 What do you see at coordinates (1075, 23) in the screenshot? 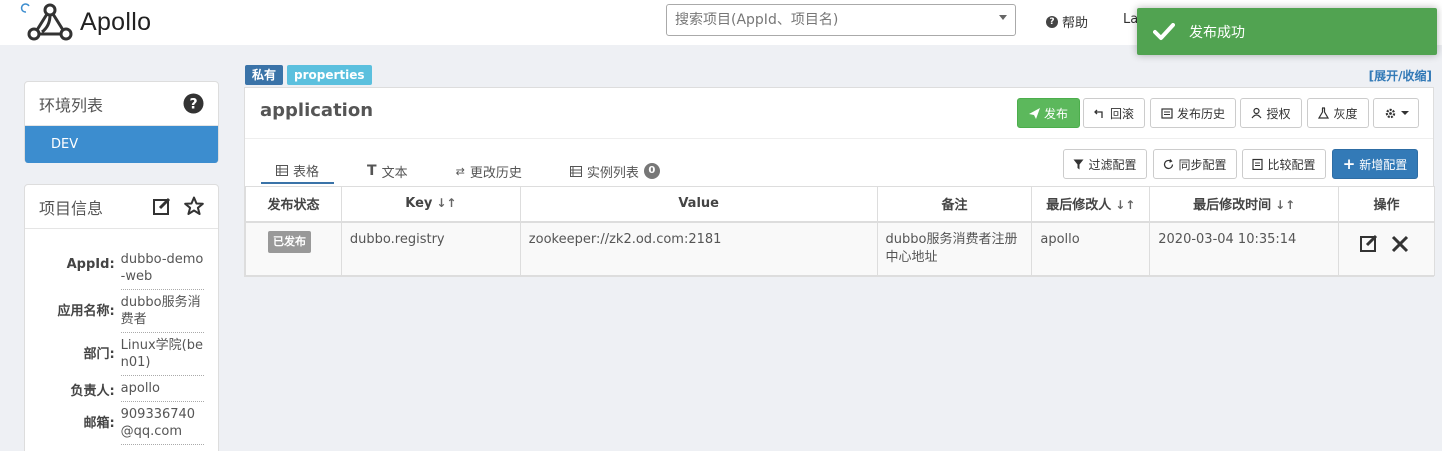
I see `help-label: 帮助` at bounding box center [1075, 23].